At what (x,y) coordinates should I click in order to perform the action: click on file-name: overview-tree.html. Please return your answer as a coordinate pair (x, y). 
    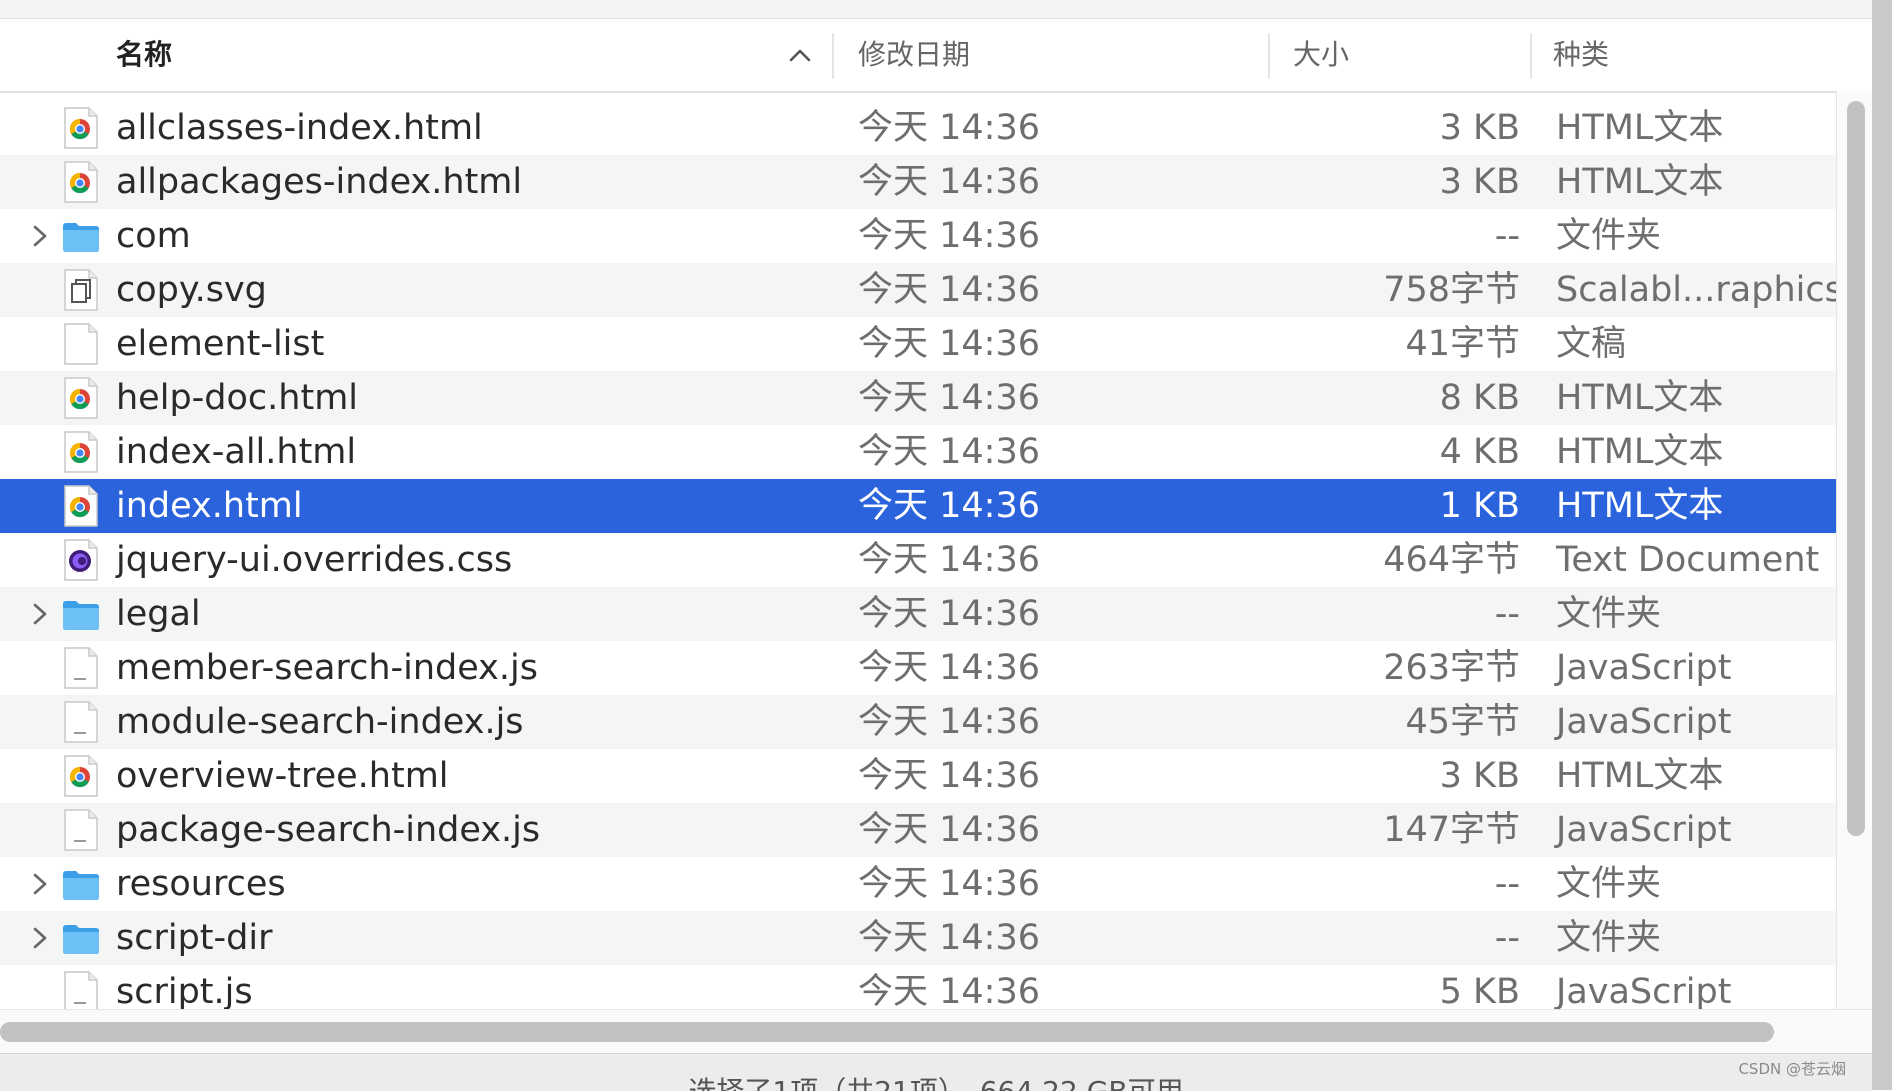
    Looking at the image, I should click on (282, 776).